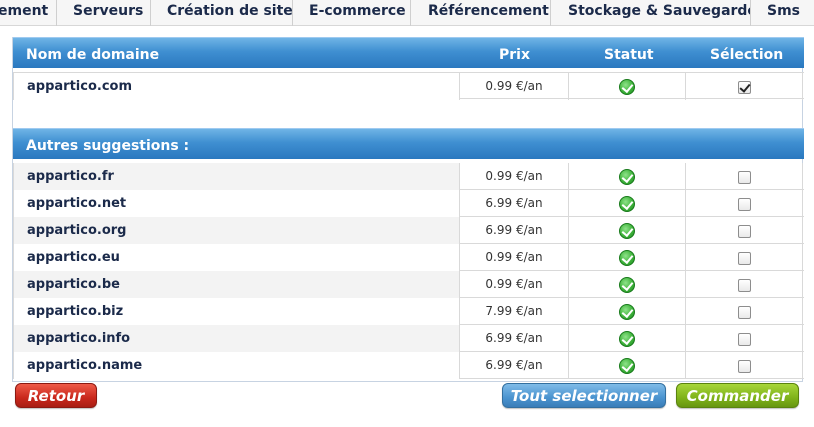  What do you see at coordinates (108, 146) in the screenshot?
I see `suggestions-title: Autres suggestions :` at bounding box center [108, 146].